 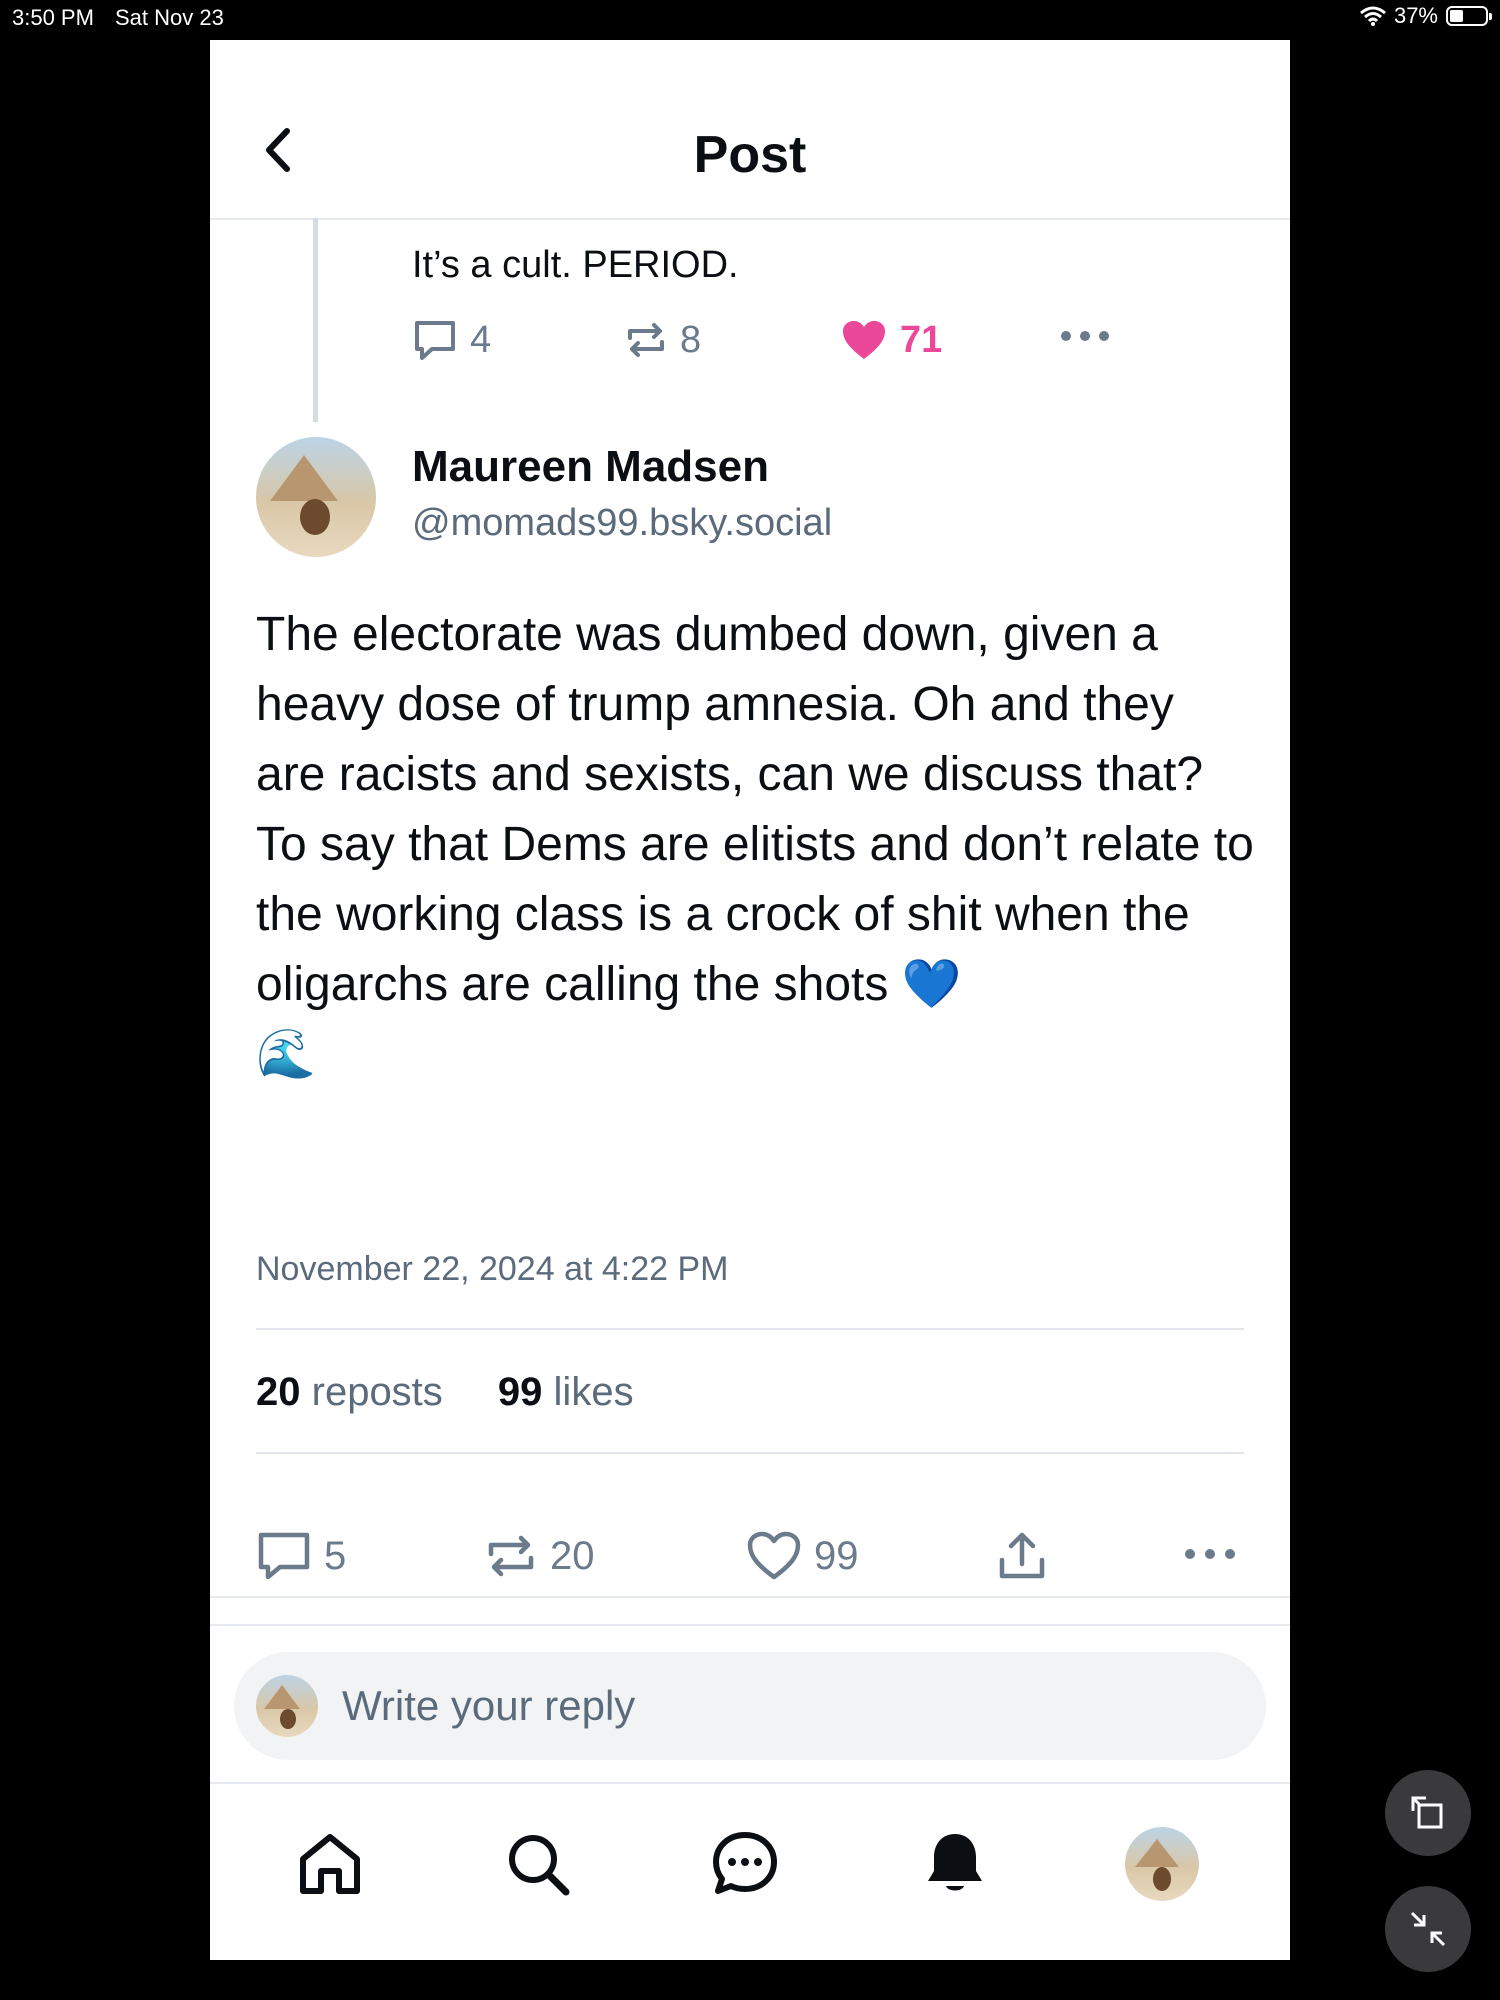 I want to click on rotate-icon, so click(x=1427, y=1812).